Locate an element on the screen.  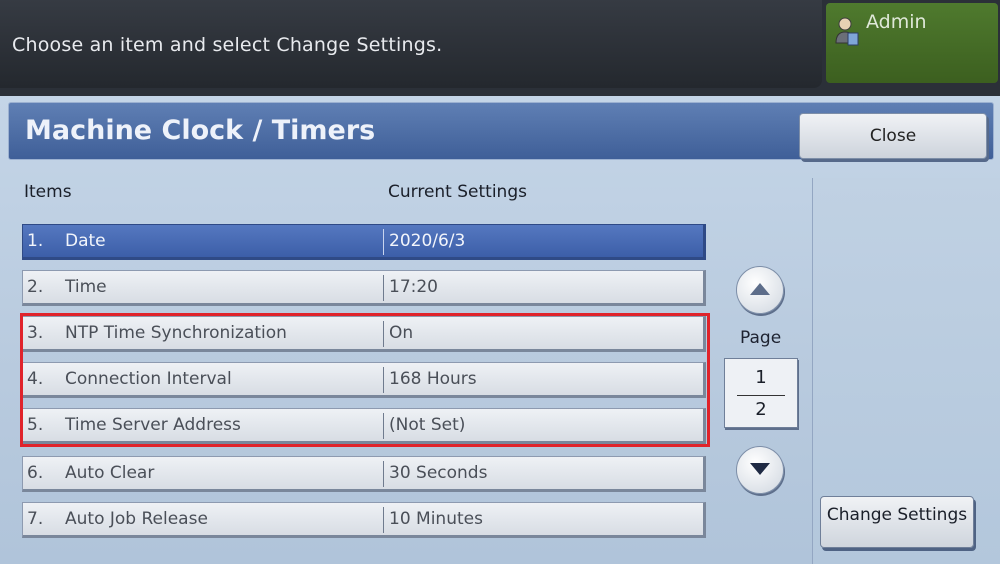
admin-label: Admin is located at coordinates (896, 22).